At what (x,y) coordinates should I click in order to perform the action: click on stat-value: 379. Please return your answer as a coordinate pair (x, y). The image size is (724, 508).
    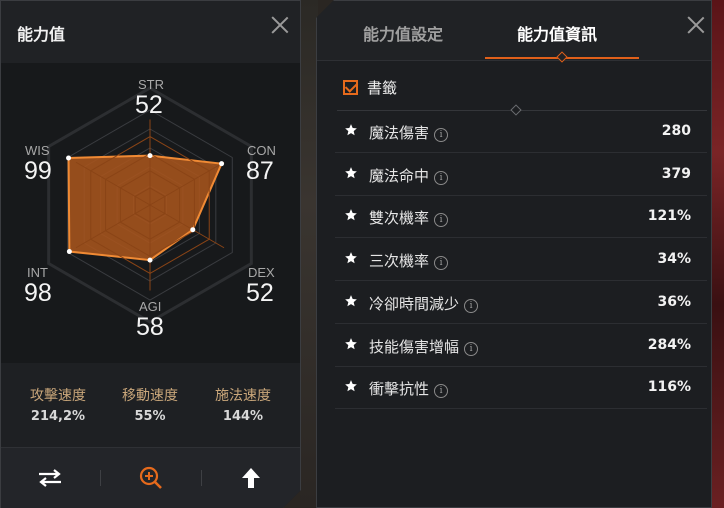
    Looking at the image, I should click on (676, 173).